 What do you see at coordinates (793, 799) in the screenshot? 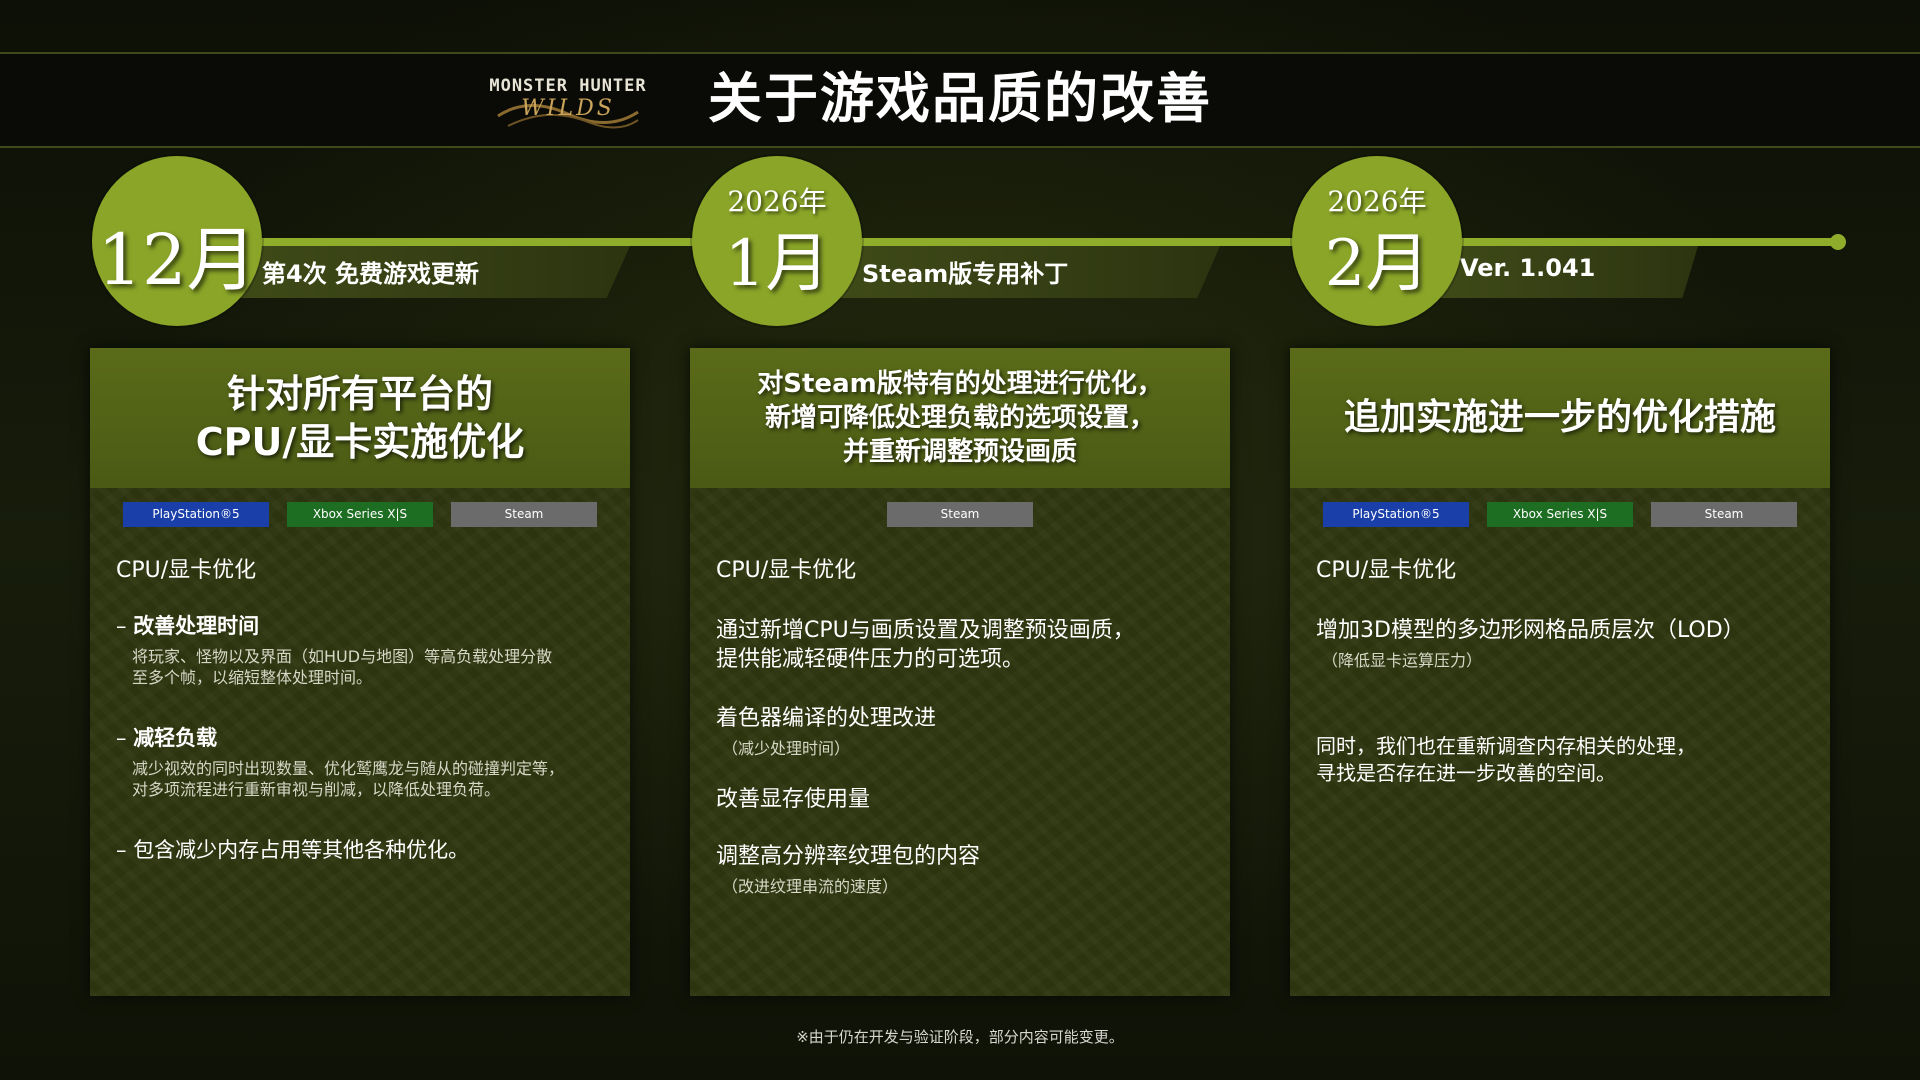
I see `item-text: 改善显存使用量` at bounding box center [793, 799].